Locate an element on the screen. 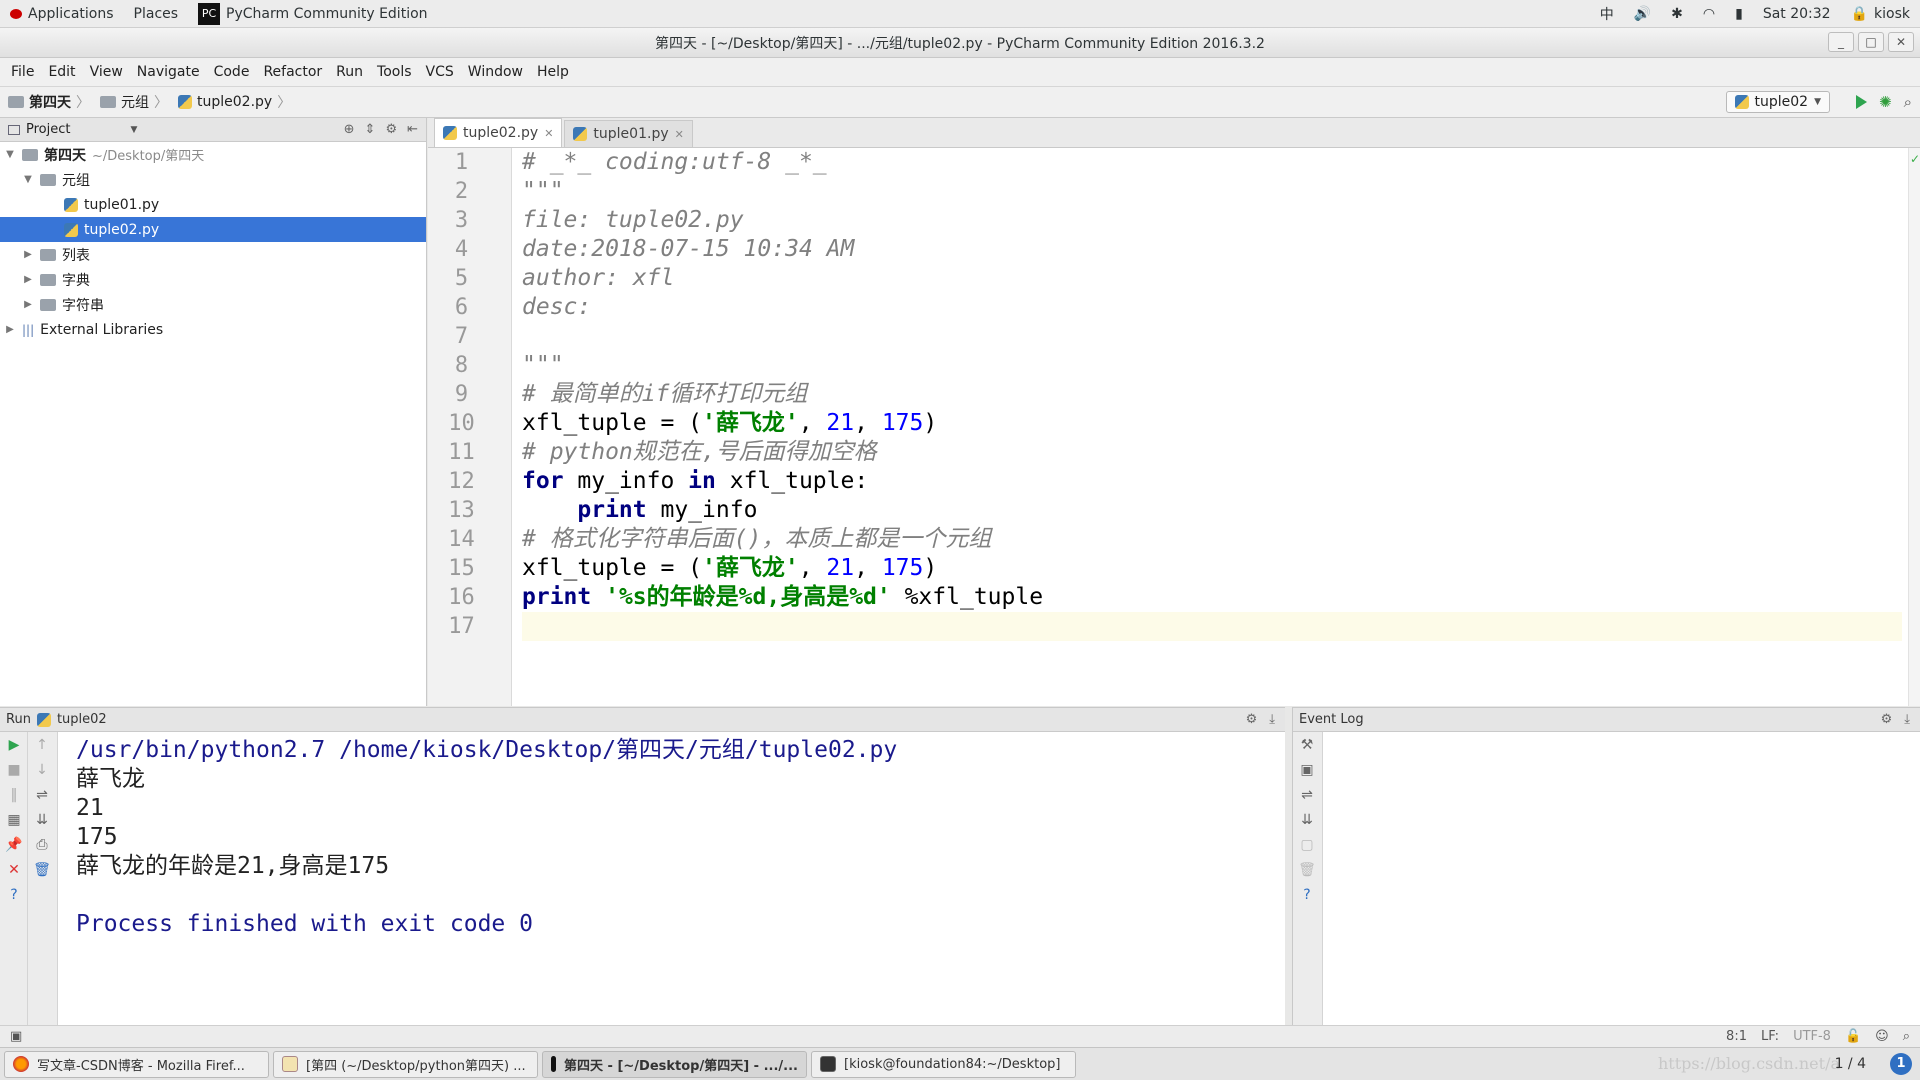 The height and width of the screenshot is (1080, 1920). menu-tools: Tools is located at coordinates (394, 72).